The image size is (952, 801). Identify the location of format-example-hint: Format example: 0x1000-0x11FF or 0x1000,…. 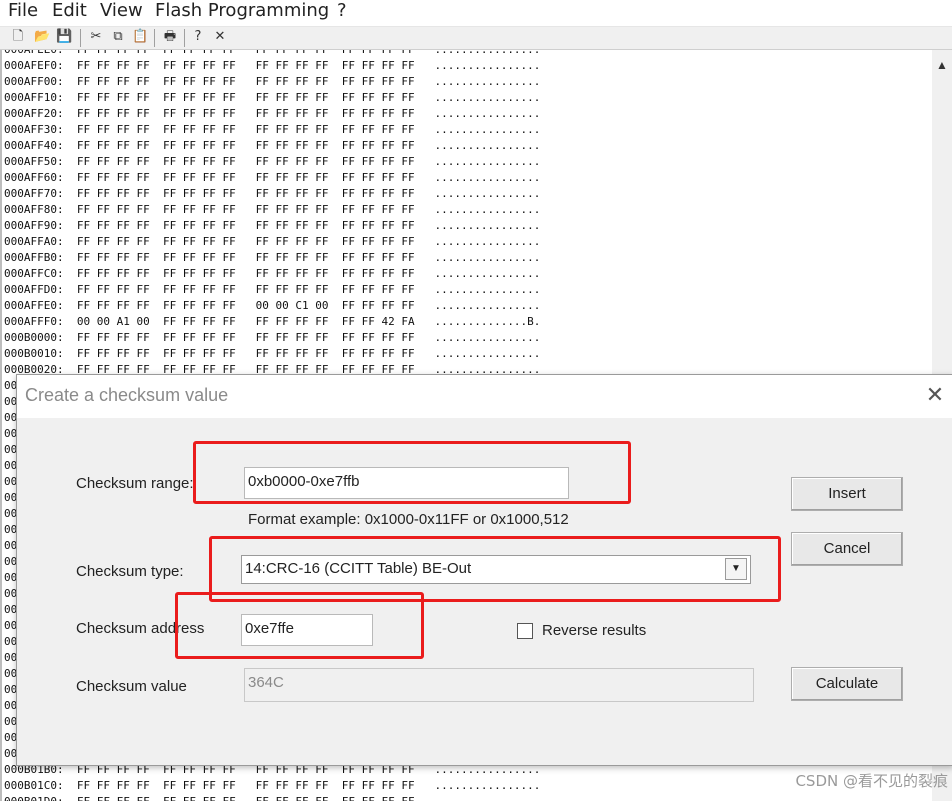
(408, 519).